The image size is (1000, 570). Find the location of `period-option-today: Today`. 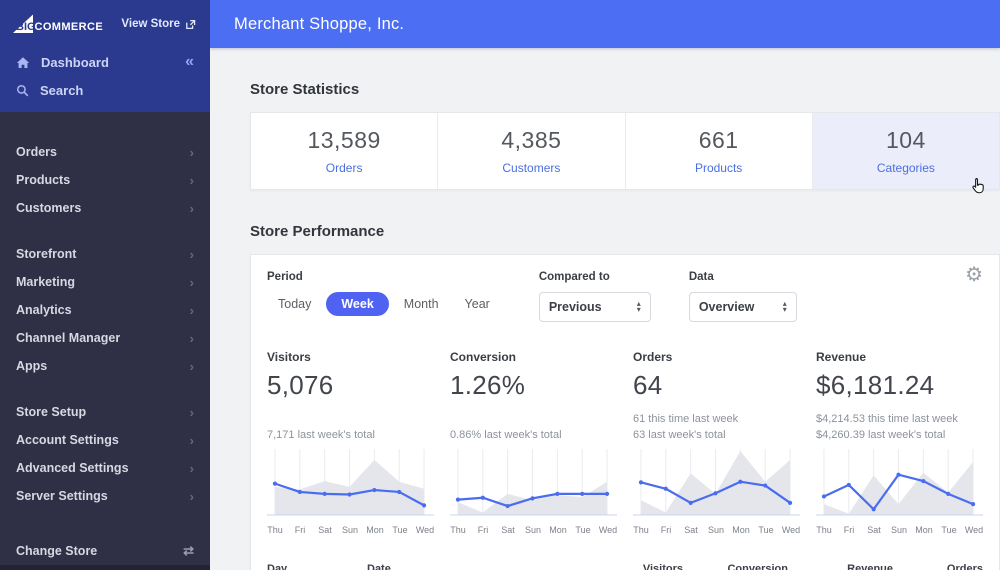

period-option-today: Today is located at coordinates (294, 304).